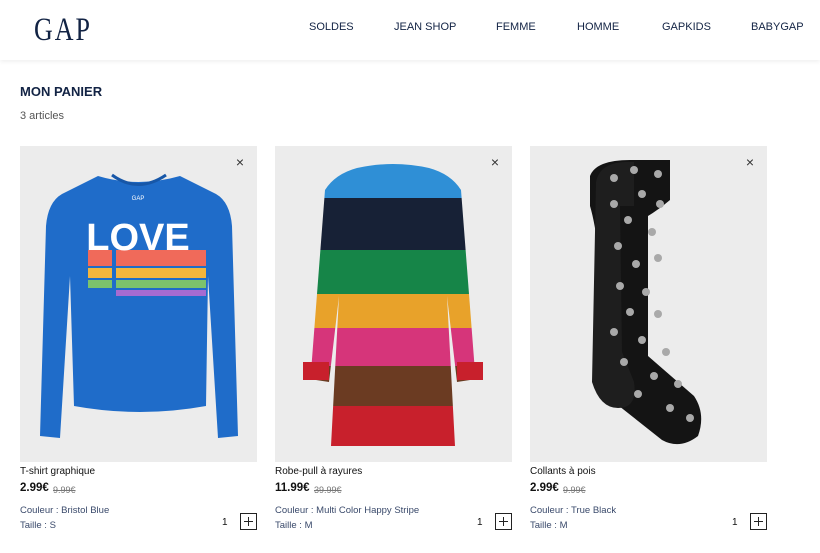 The image size is (820, 553). Describe the element at coordinates (777, 27) in the screenshot. I see `nav-item-babygap: BABYGAP` at that location.